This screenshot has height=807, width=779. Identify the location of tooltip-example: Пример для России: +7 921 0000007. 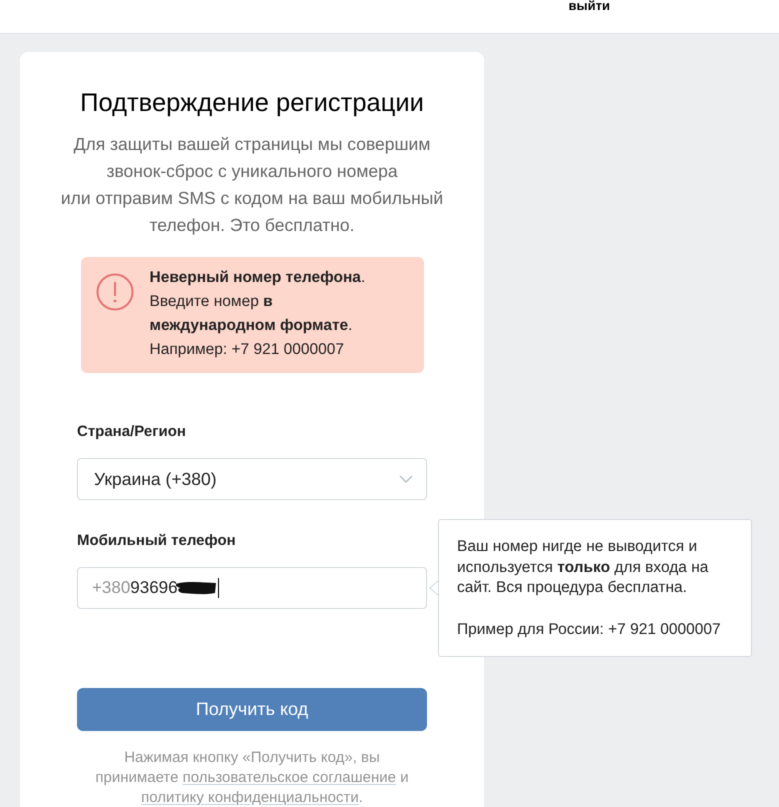
(589, 630).